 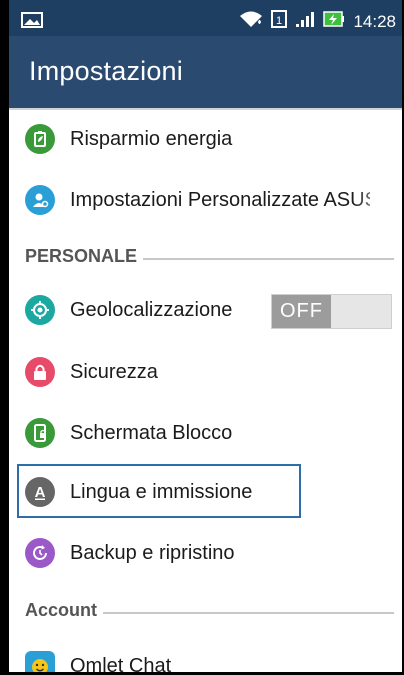 What do you see at coordinates (40, 200) in the screenshot?
I see `user-settings-icon` at bounding box center [40, 200].